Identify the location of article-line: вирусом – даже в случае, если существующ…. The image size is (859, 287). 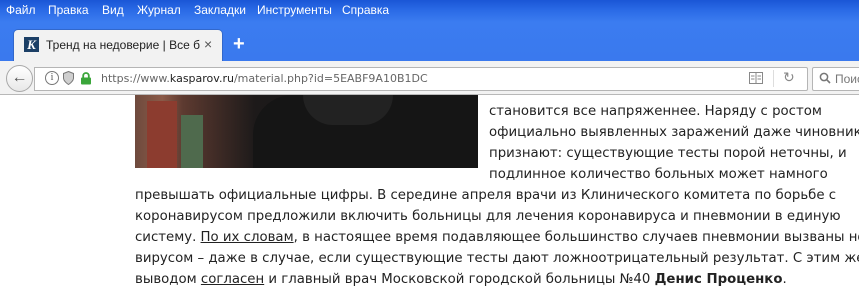
(497, 258).